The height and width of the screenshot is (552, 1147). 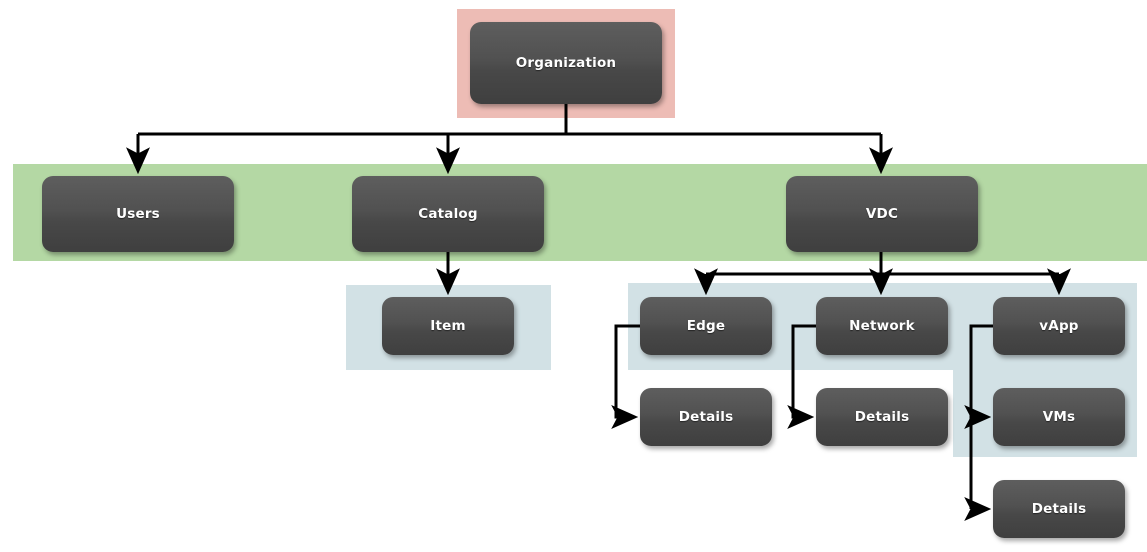 I want to click on edge-node: Edge, so click(x=706, y=326).